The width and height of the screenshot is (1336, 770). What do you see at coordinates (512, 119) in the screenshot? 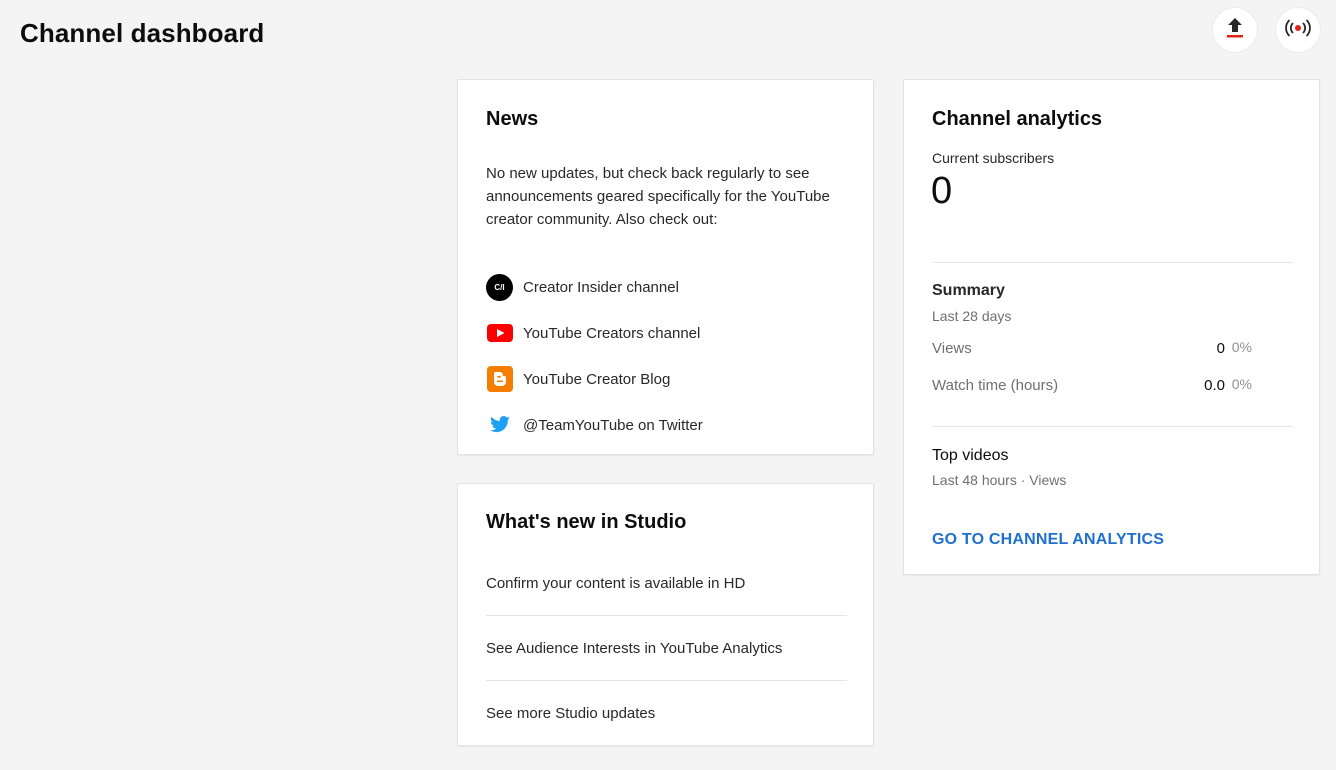
I see `news-title: News` at bounding box center [512, 119].